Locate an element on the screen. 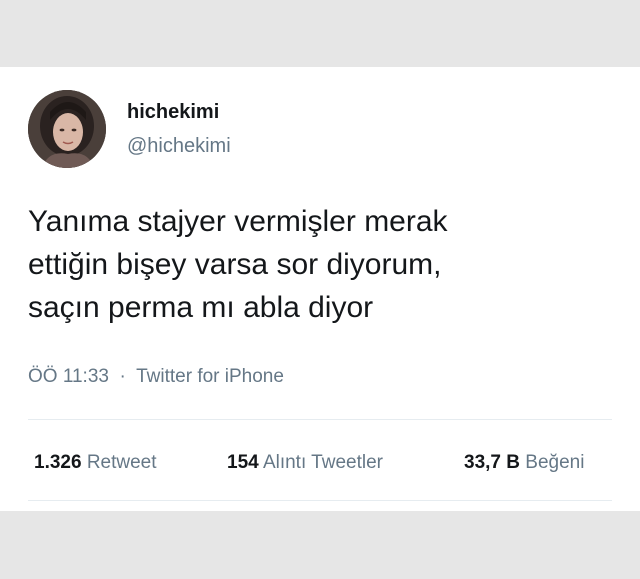 This screenshot has height=579, width=640. like-stat: 33,7 B Beğeni is located at coordinates (524, 463).